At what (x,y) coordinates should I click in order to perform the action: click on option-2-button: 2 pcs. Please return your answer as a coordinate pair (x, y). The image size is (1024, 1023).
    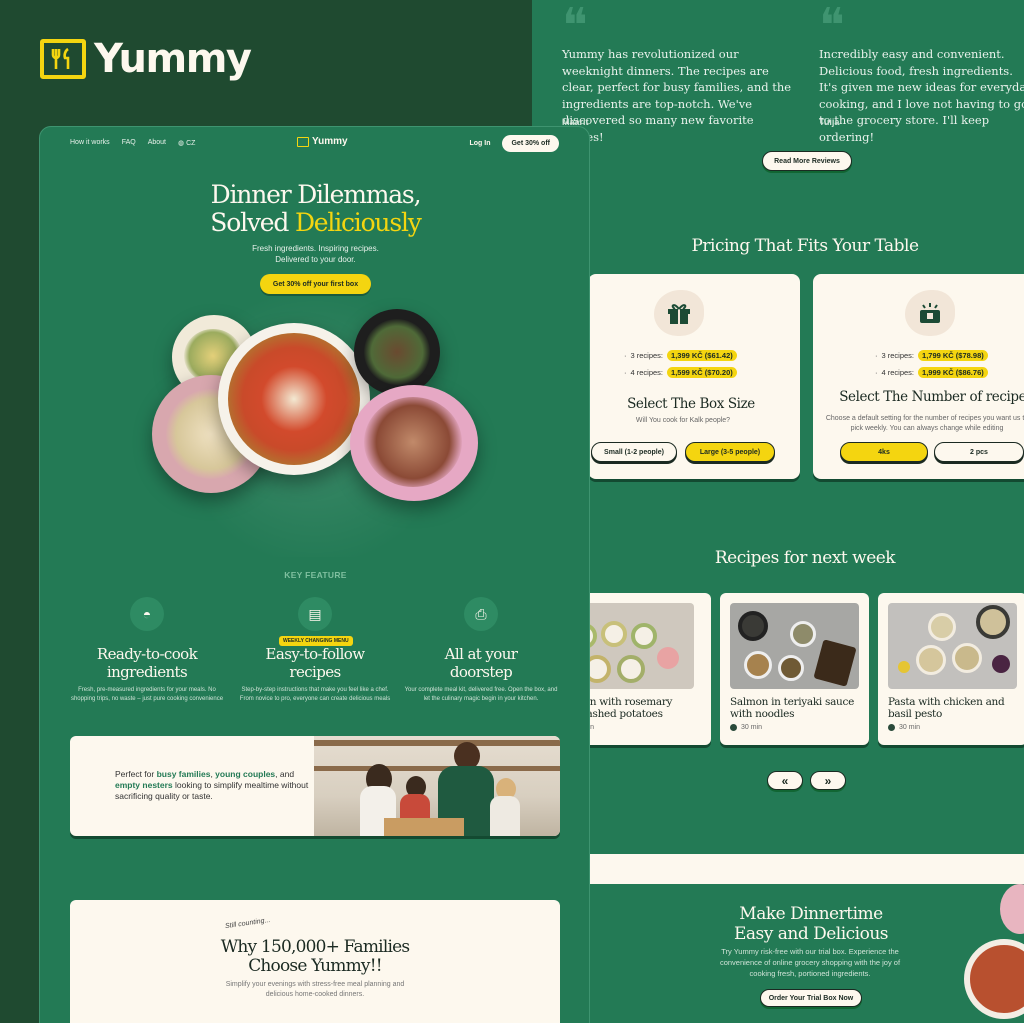
    Looking at the image, I should click on (979, 452).